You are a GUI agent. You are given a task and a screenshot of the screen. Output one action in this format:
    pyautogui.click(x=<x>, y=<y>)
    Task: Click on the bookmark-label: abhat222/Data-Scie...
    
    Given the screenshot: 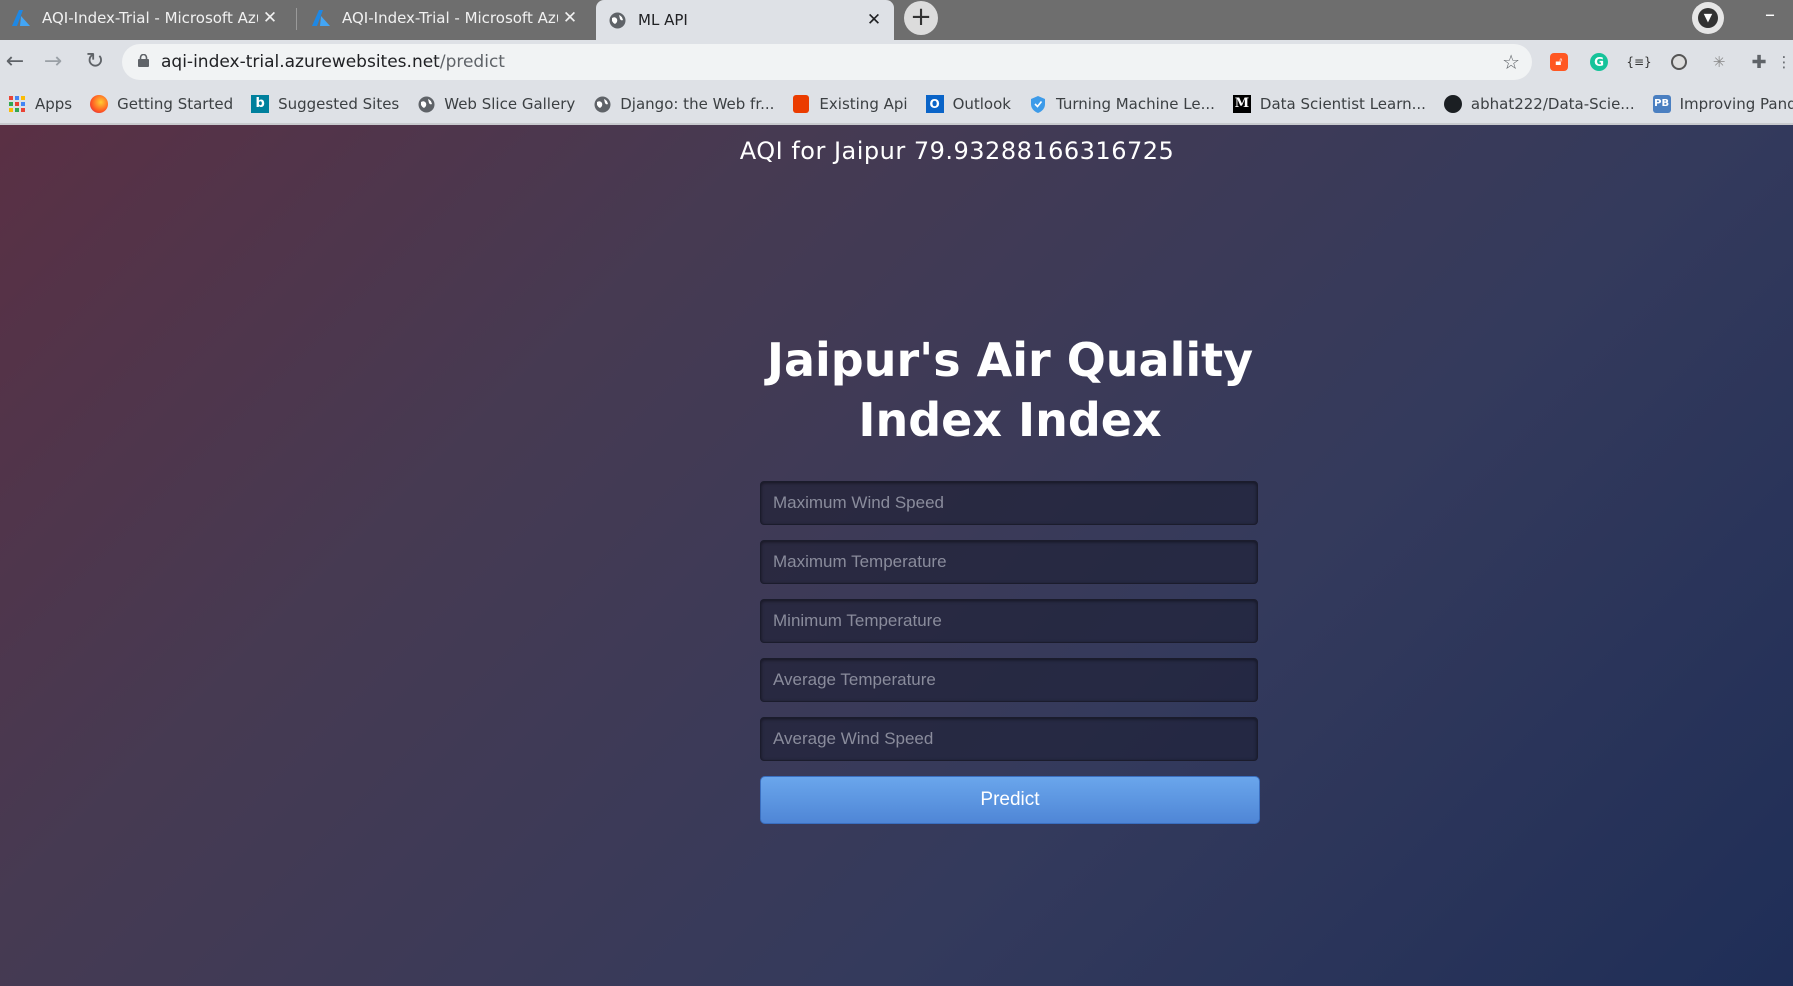 What is the action you would take?
    pyautogui.click(x=1552, y=104)
    